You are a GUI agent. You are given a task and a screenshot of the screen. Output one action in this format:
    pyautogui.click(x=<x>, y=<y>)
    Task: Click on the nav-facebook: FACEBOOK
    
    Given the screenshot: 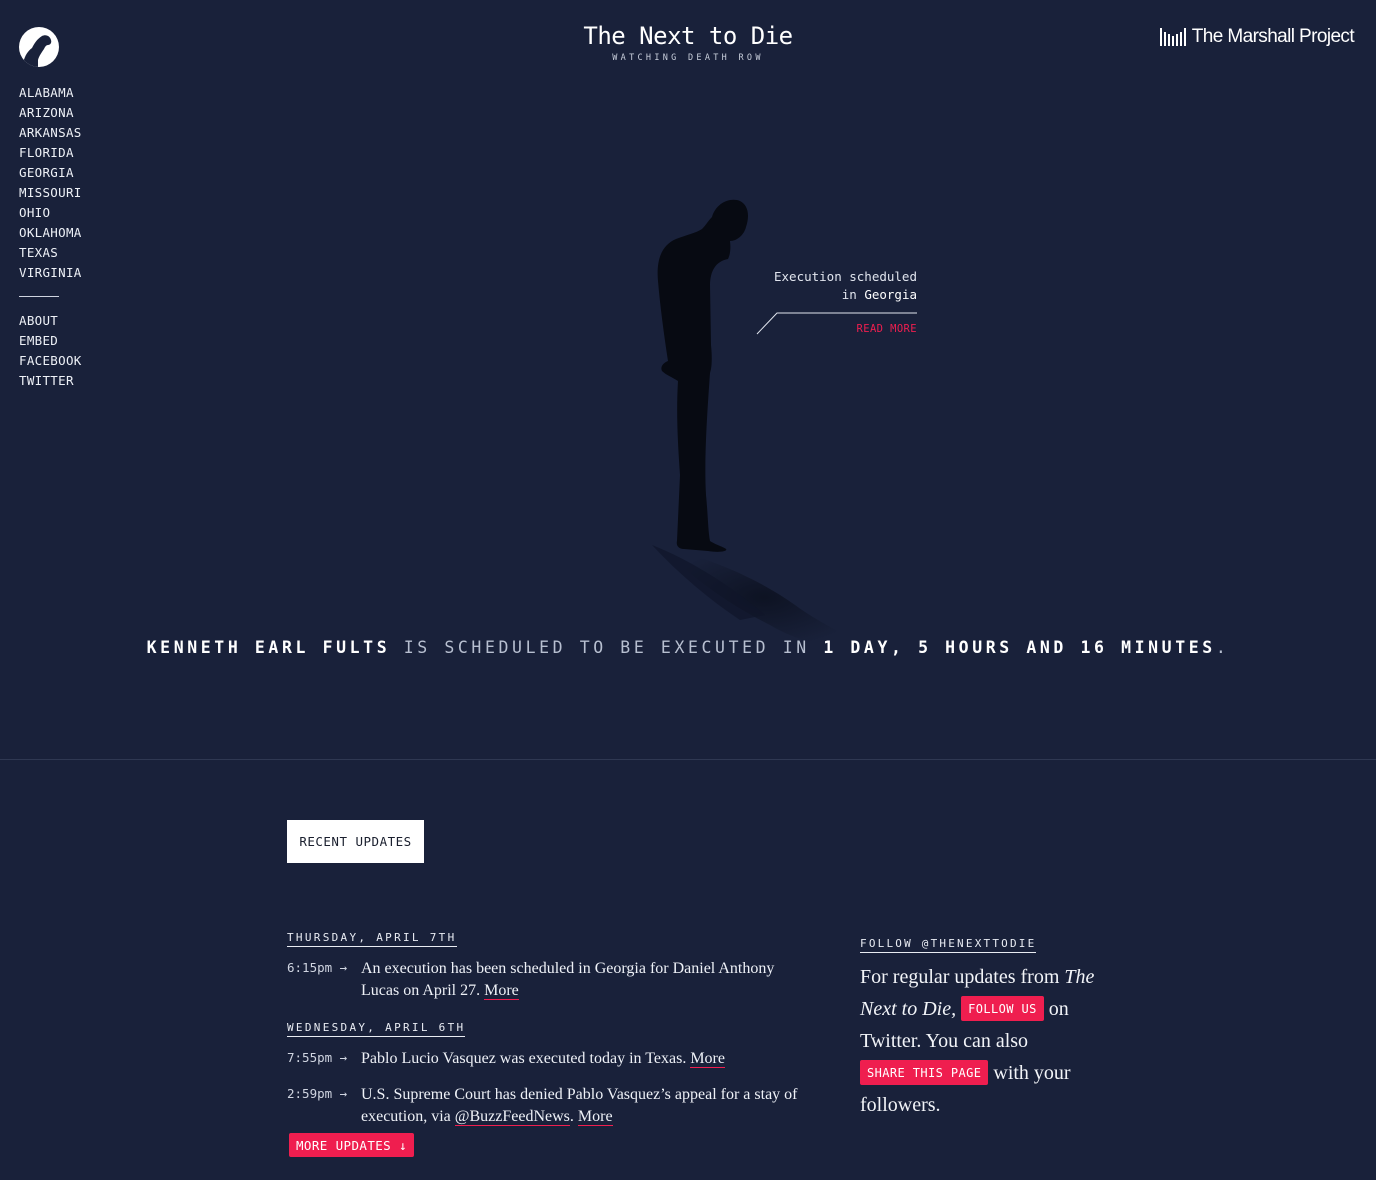 What is the action you would take?
    pyautogui.click(x=50, y=361)
    